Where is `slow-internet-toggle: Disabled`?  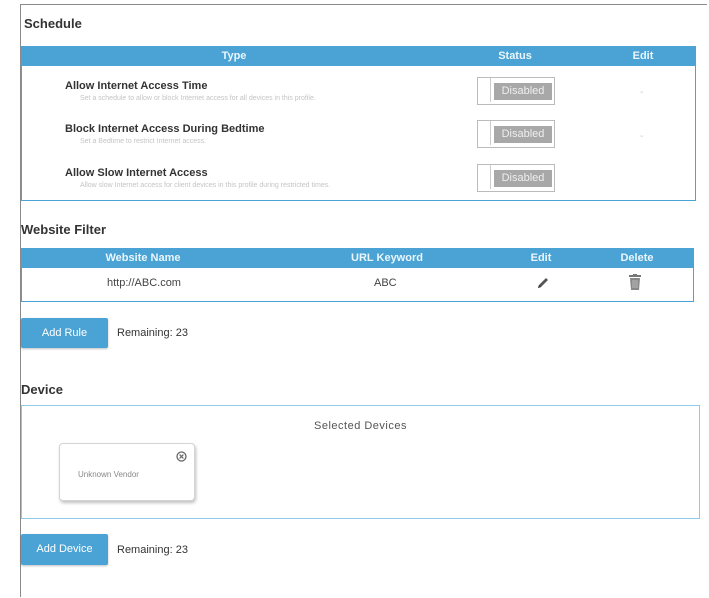 slow-internet-toggle: Disabled is located at coordinates (516, 178).